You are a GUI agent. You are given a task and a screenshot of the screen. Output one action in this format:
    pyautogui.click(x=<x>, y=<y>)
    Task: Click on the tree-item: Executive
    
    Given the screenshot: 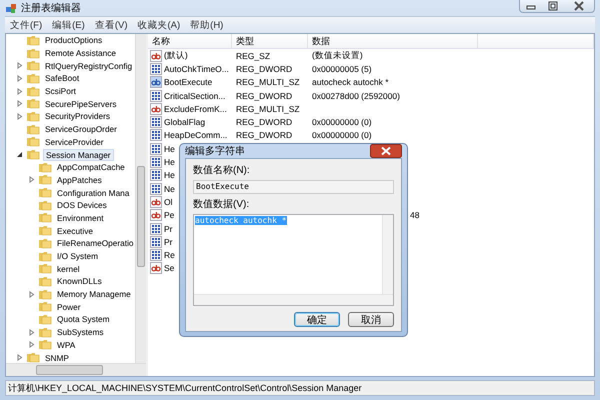 What is the action you would take?
    pyautogui.click(x=75, y=230)
    